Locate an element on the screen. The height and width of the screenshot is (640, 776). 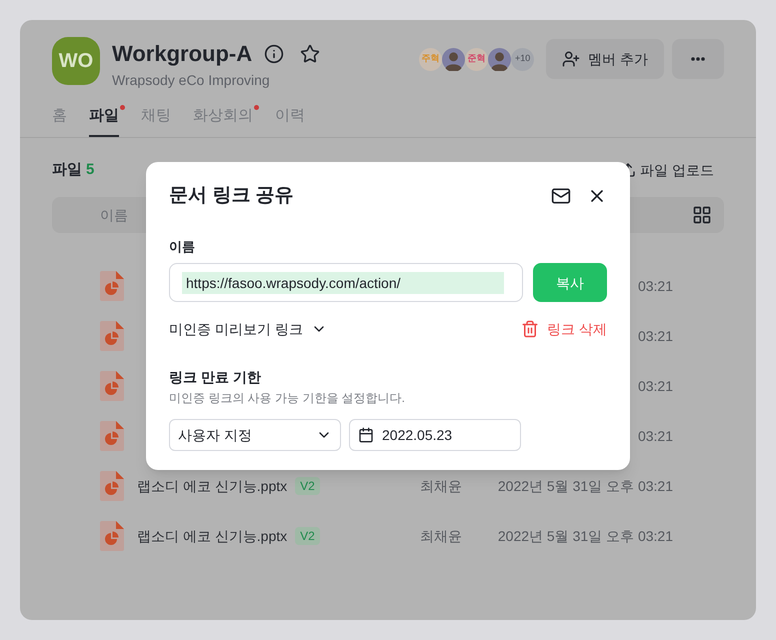
add-member-button: 멤버 추가 is located at coordinates (605, 59).